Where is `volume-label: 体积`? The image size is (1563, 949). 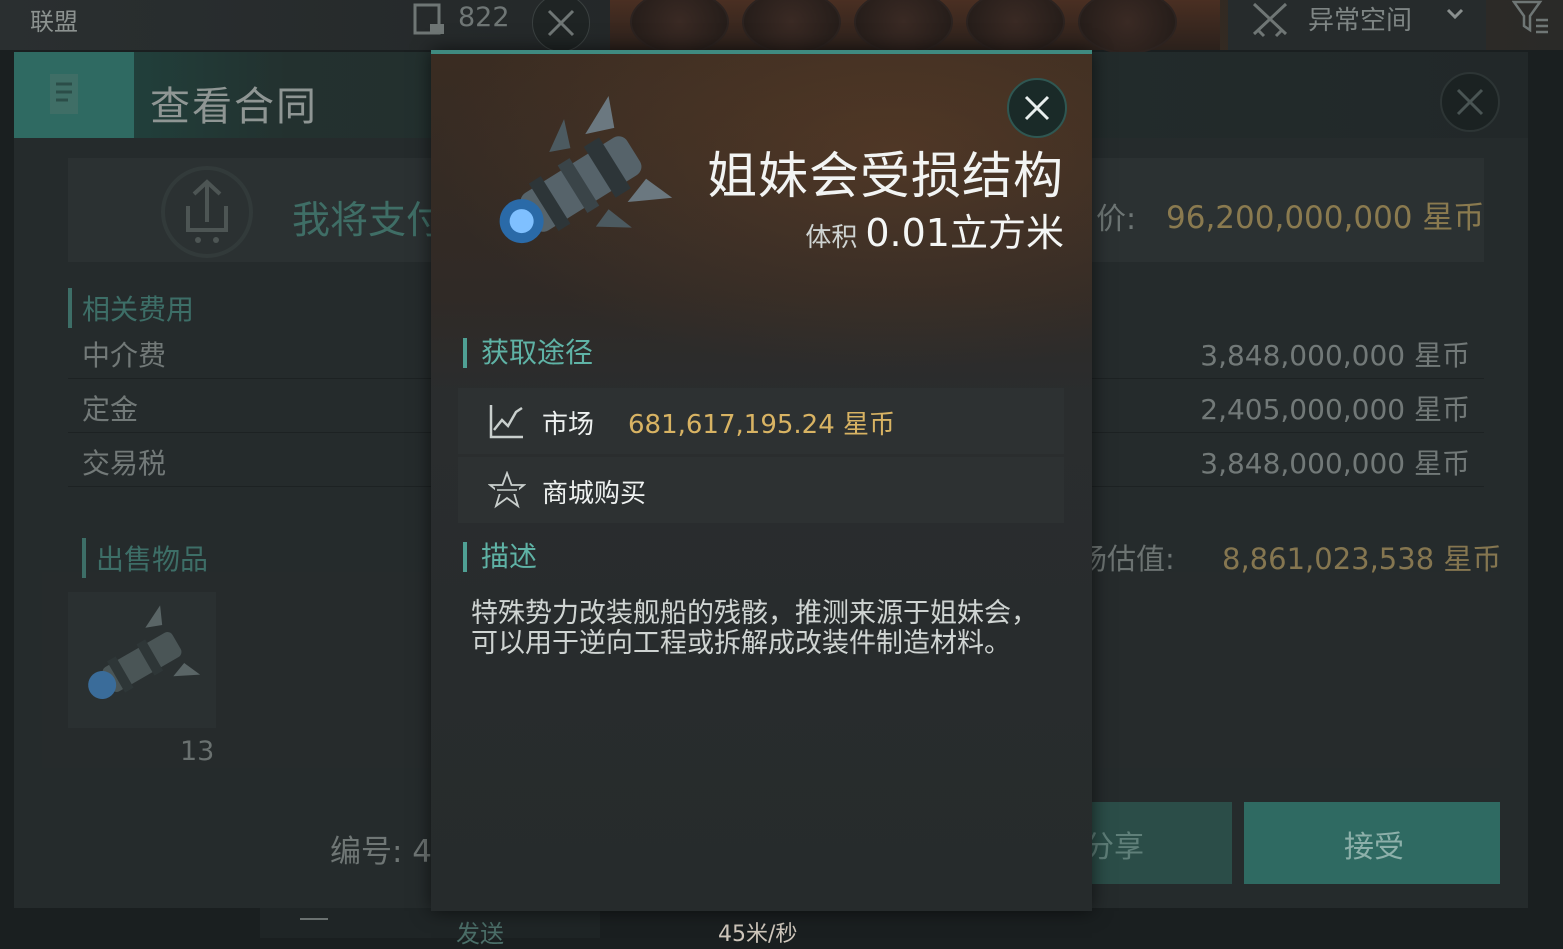 volume-label: 体积 is located at coordinates (831, 238).